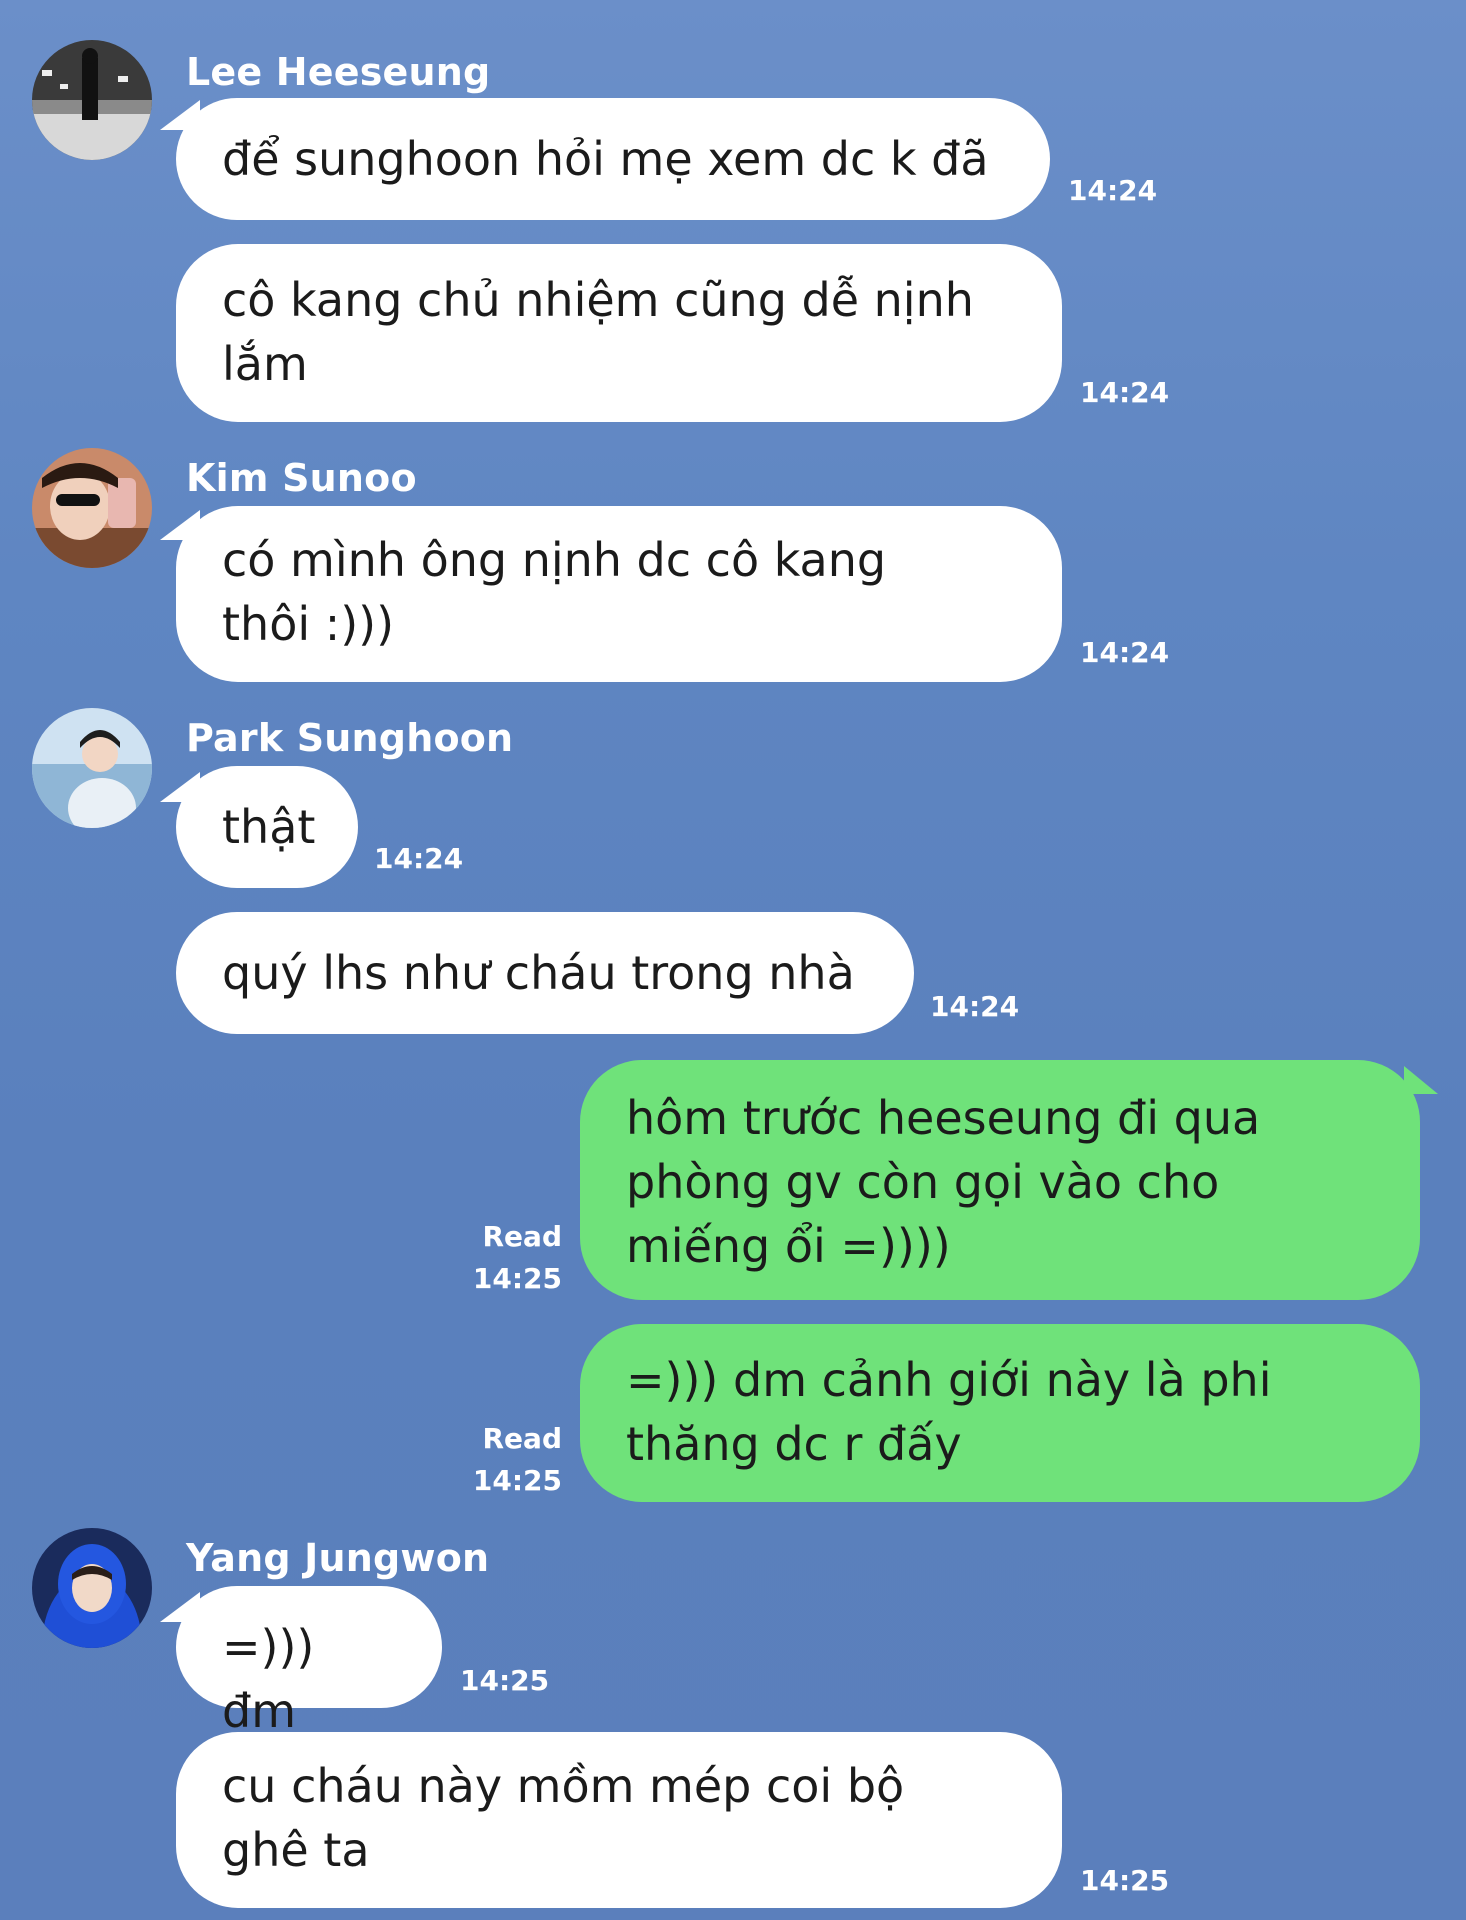 This screenshot has width=1466, height=1920. Describe the element at coordinates (605, 159) in the screenshot. I see `message-text: để sunghoon hỏi mẹ xem dc k đã` at that location.